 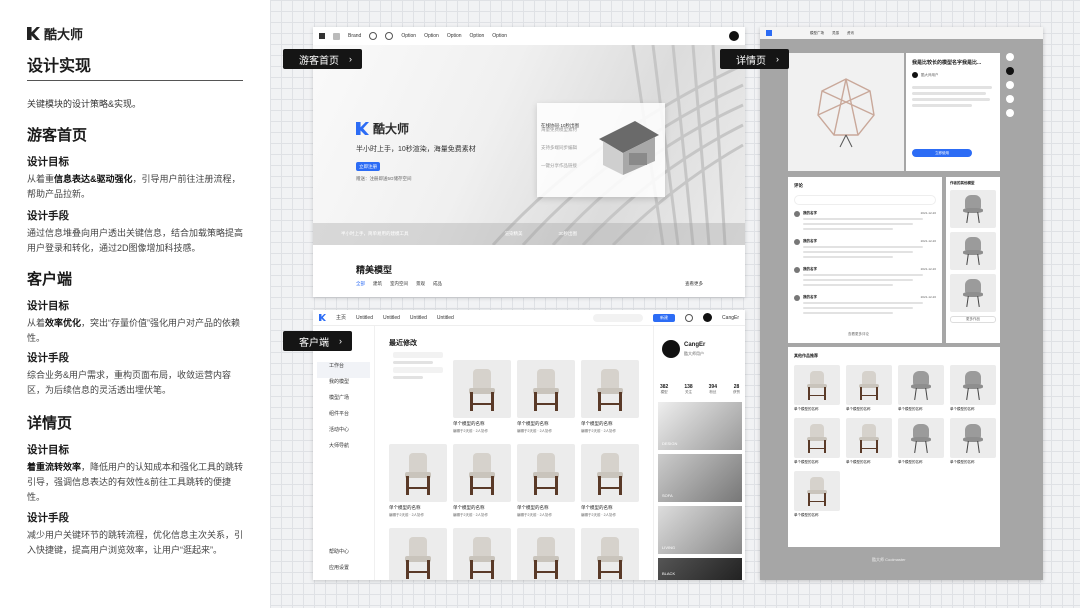 What do you see at coordinates (437, 284) in the screenshot?
I see `filter-tab: 成品` at bounding box center [437, 284].